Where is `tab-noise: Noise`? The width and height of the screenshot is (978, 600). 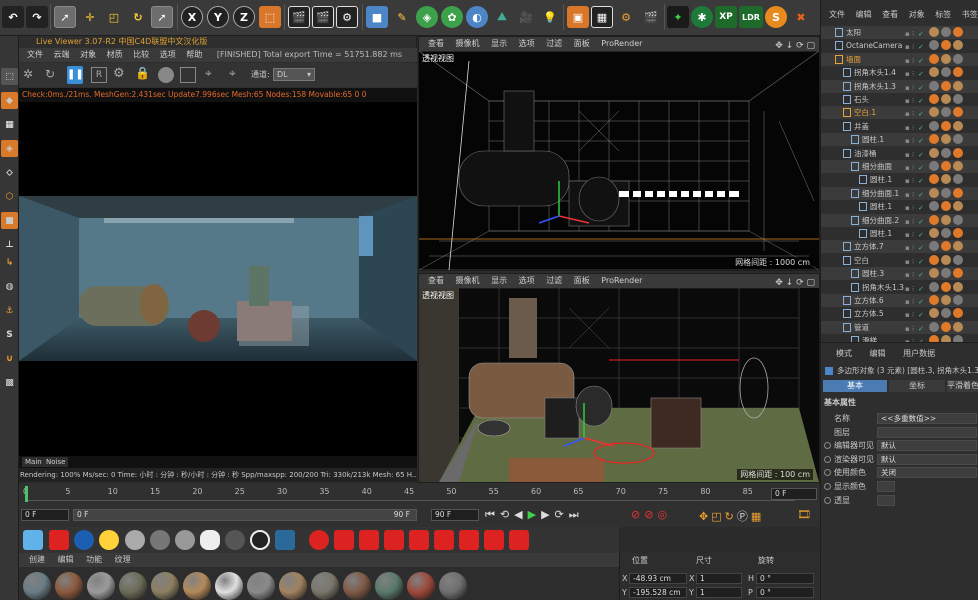
tab-noise: Noise is located at coordinates (56, 462).